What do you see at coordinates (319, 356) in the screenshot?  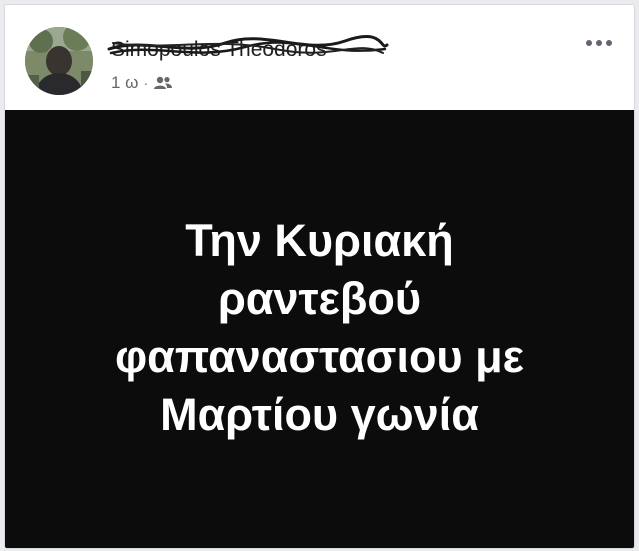 I see `image-text-line: φαπαναστασιου με` at bounding box center [319, 356].